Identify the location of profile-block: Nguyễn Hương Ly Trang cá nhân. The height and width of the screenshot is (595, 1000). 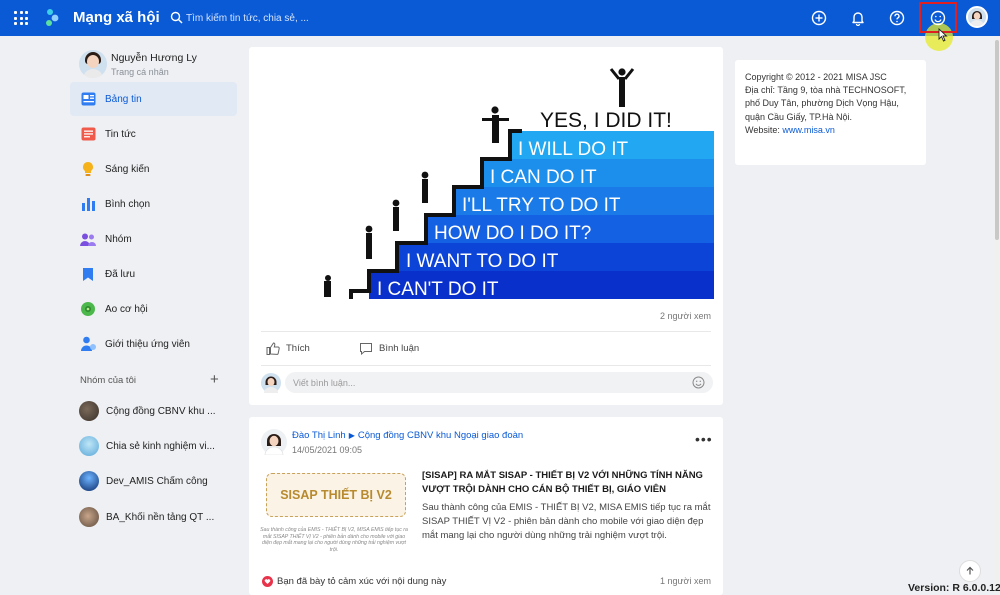
(138, 64).